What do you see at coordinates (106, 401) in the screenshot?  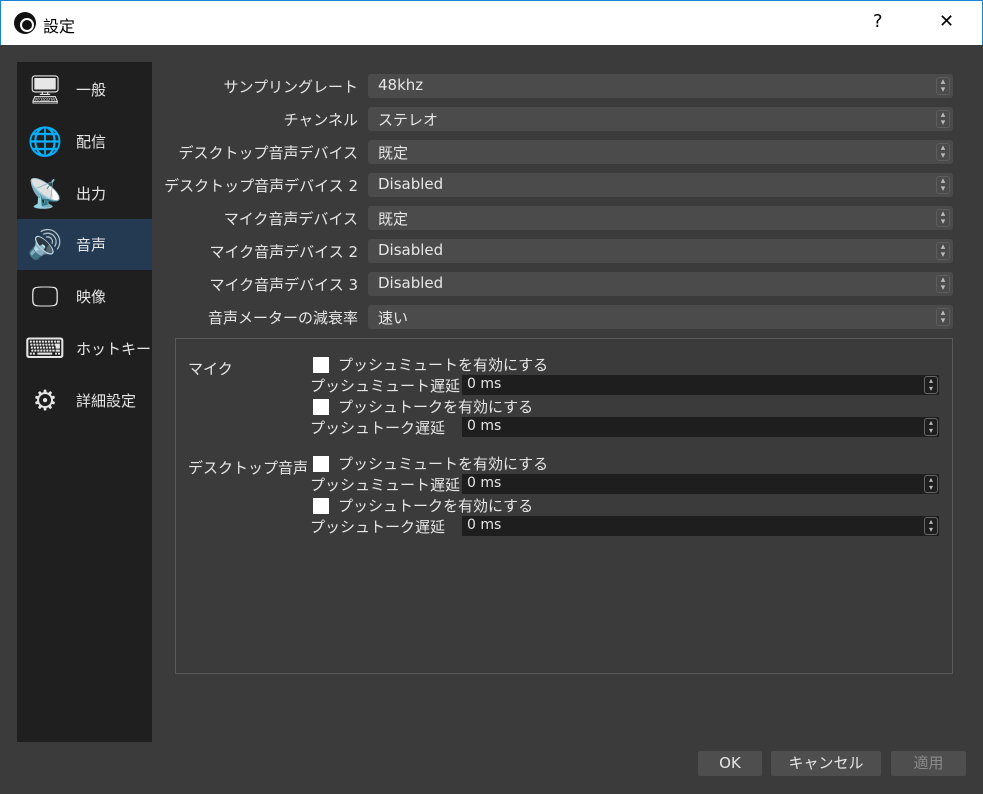 I see `sidebar-item-label: 詳細設定` at bounding box center [106, 401].